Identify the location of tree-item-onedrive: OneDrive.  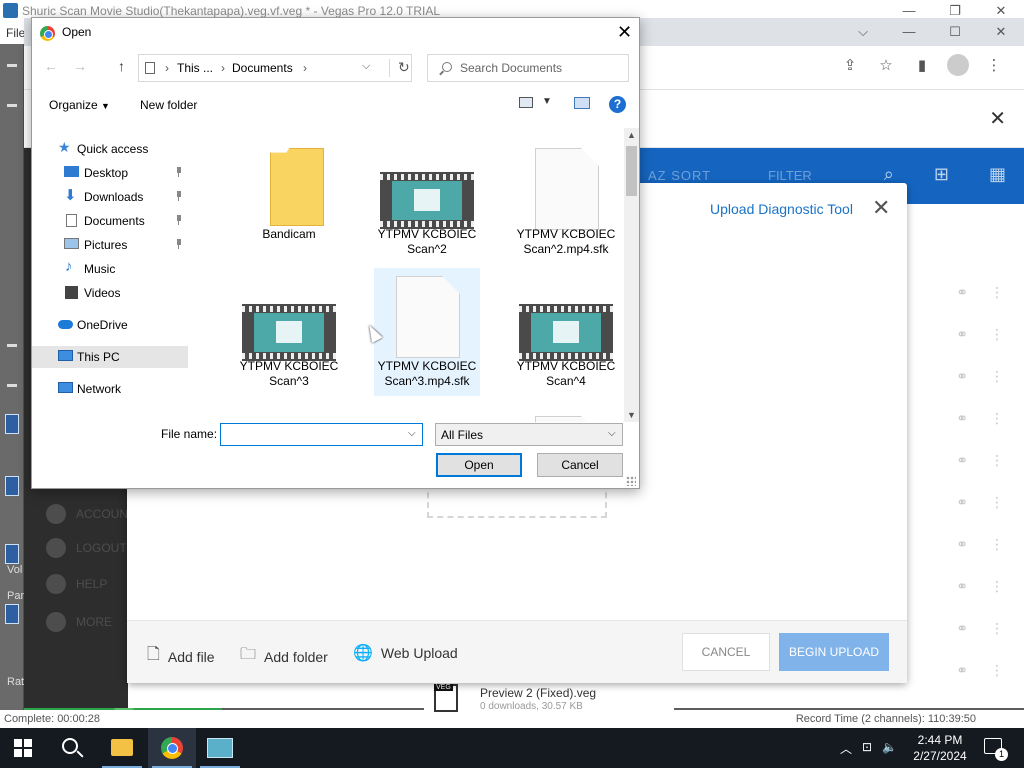
(110, 325).